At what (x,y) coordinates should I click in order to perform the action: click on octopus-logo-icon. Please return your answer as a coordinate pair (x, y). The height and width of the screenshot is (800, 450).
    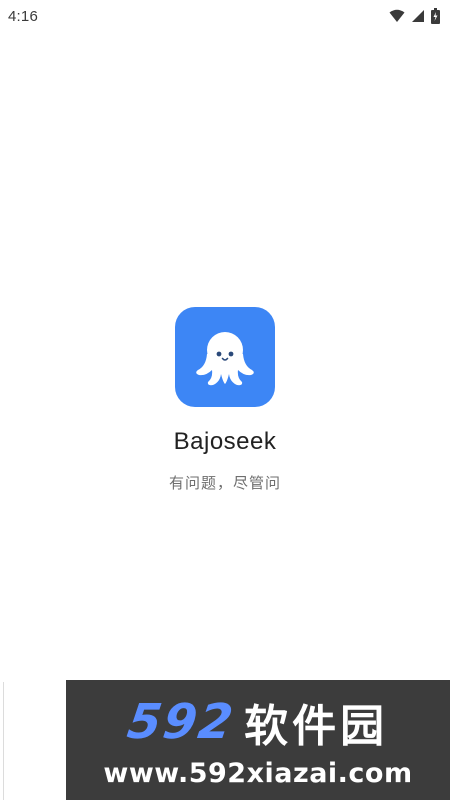
    Looking at the image, I should click on (225, 357).